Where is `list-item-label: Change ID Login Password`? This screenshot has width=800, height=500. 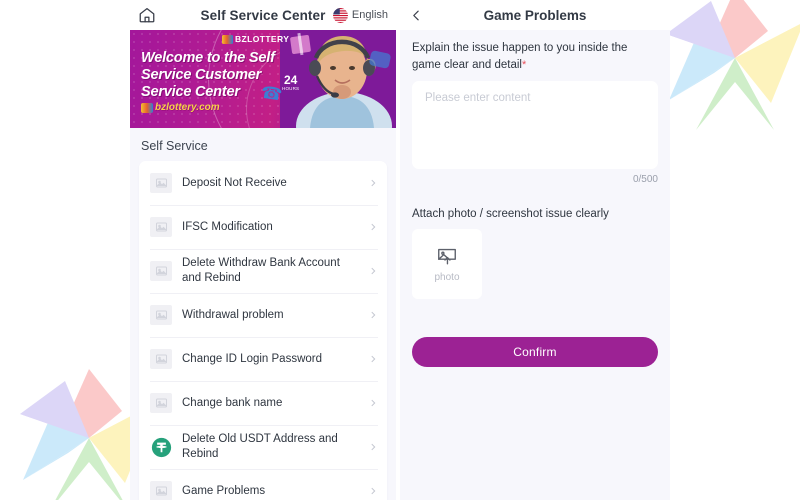 list-item-label: Change ID Login Password is located at coordinates (252, 358).